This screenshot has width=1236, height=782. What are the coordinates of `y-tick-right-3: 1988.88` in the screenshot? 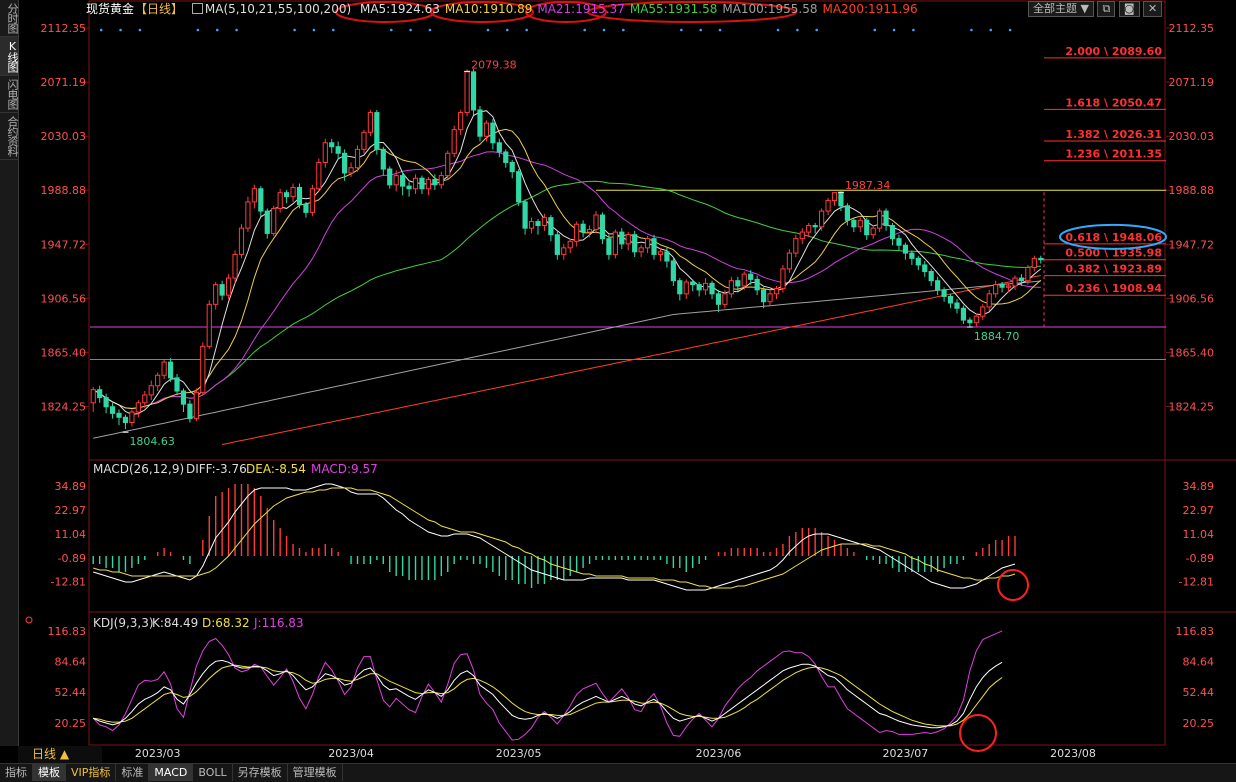 It's located at (1192, 190).